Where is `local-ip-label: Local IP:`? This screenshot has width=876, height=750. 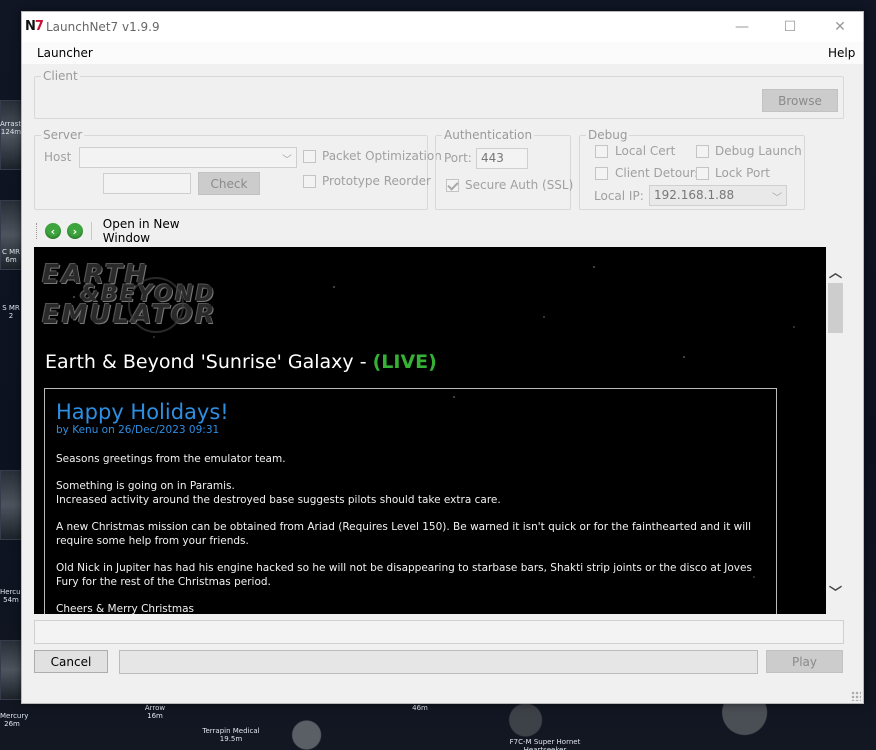 local-ip-label: Local IP: is located at coordinates (619, 196).